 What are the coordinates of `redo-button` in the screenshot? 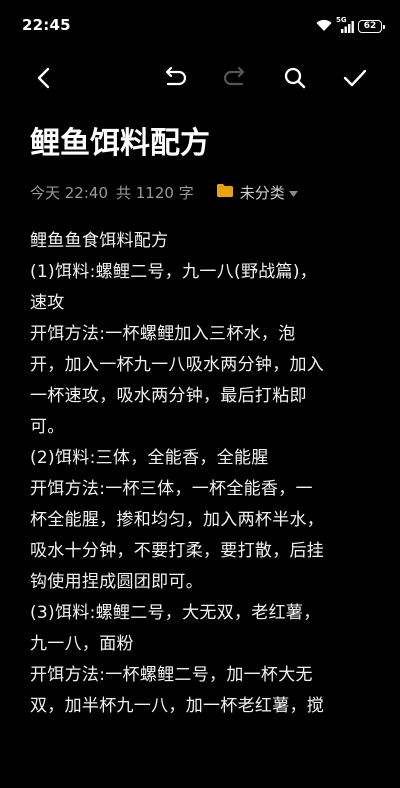 It's located at (235, 80).